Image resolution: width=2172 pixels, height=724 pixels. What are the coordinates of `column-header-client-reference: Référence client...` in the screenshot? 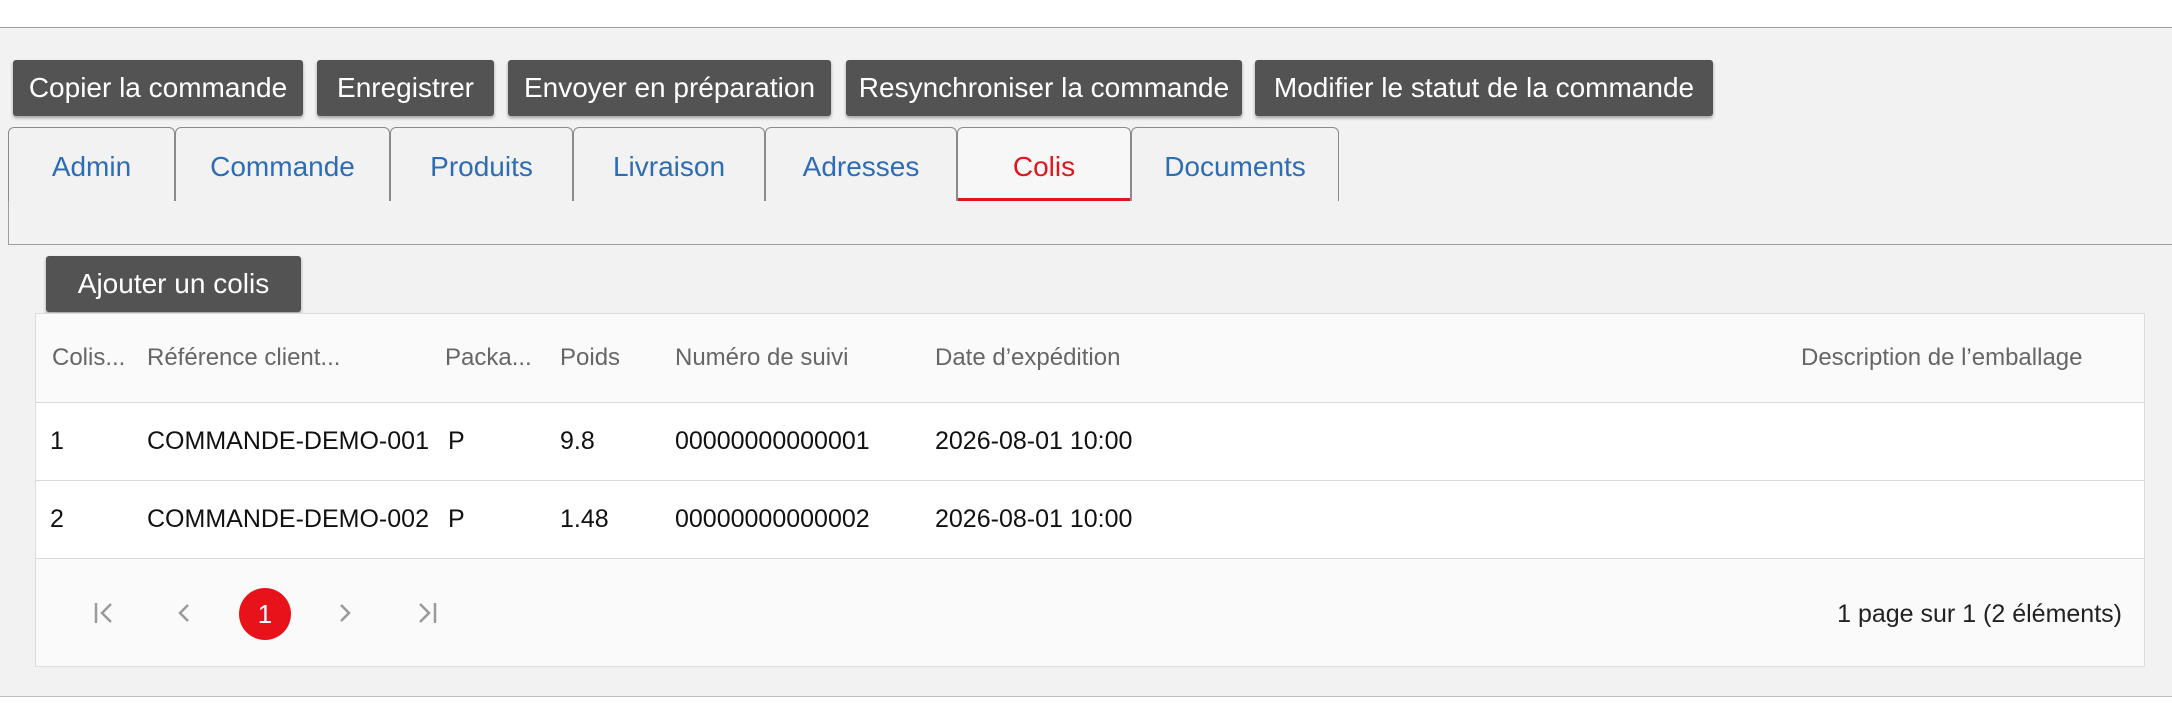 It's located at (292, 358).